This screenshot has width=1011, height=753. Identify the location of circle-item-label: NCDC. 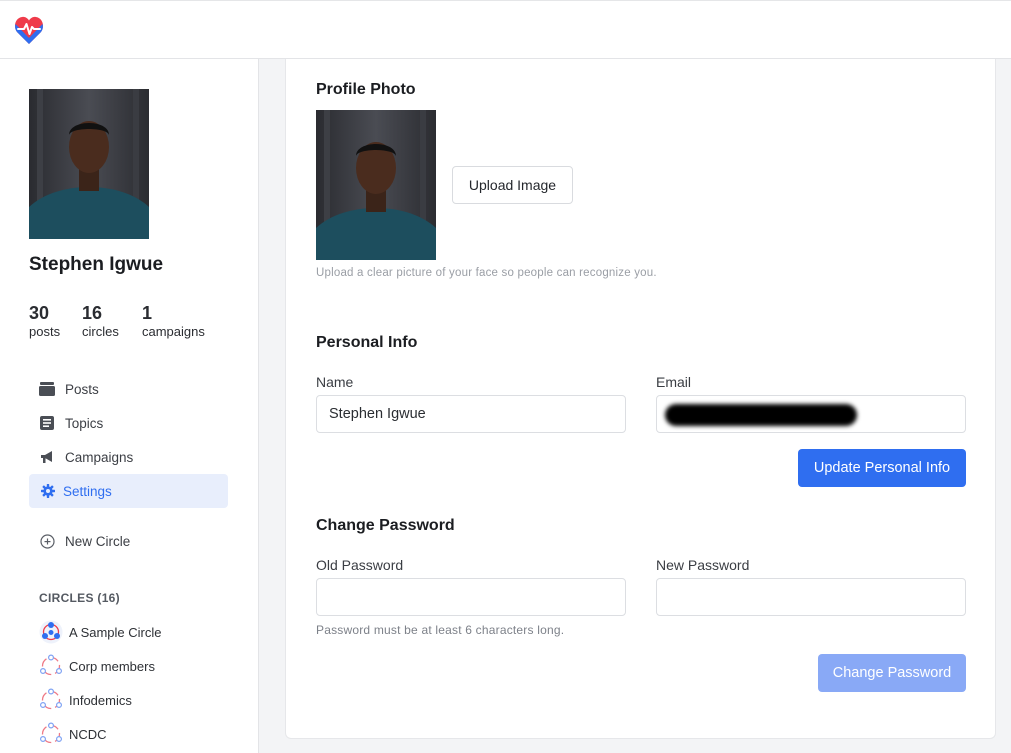
(88, 734).